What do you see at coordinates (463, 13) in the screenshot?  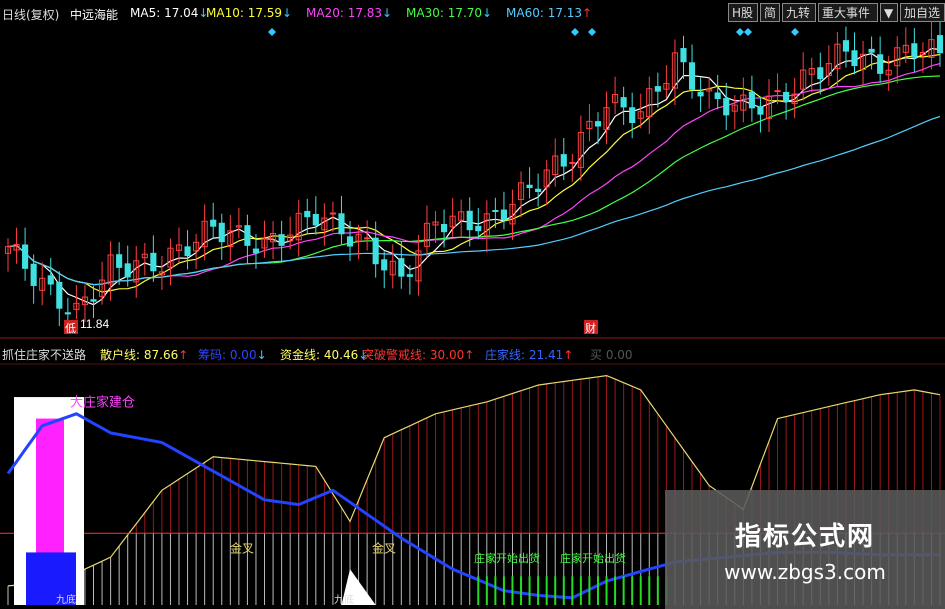 I see `ma-value: 17.70` at bounding box center [463, 13].